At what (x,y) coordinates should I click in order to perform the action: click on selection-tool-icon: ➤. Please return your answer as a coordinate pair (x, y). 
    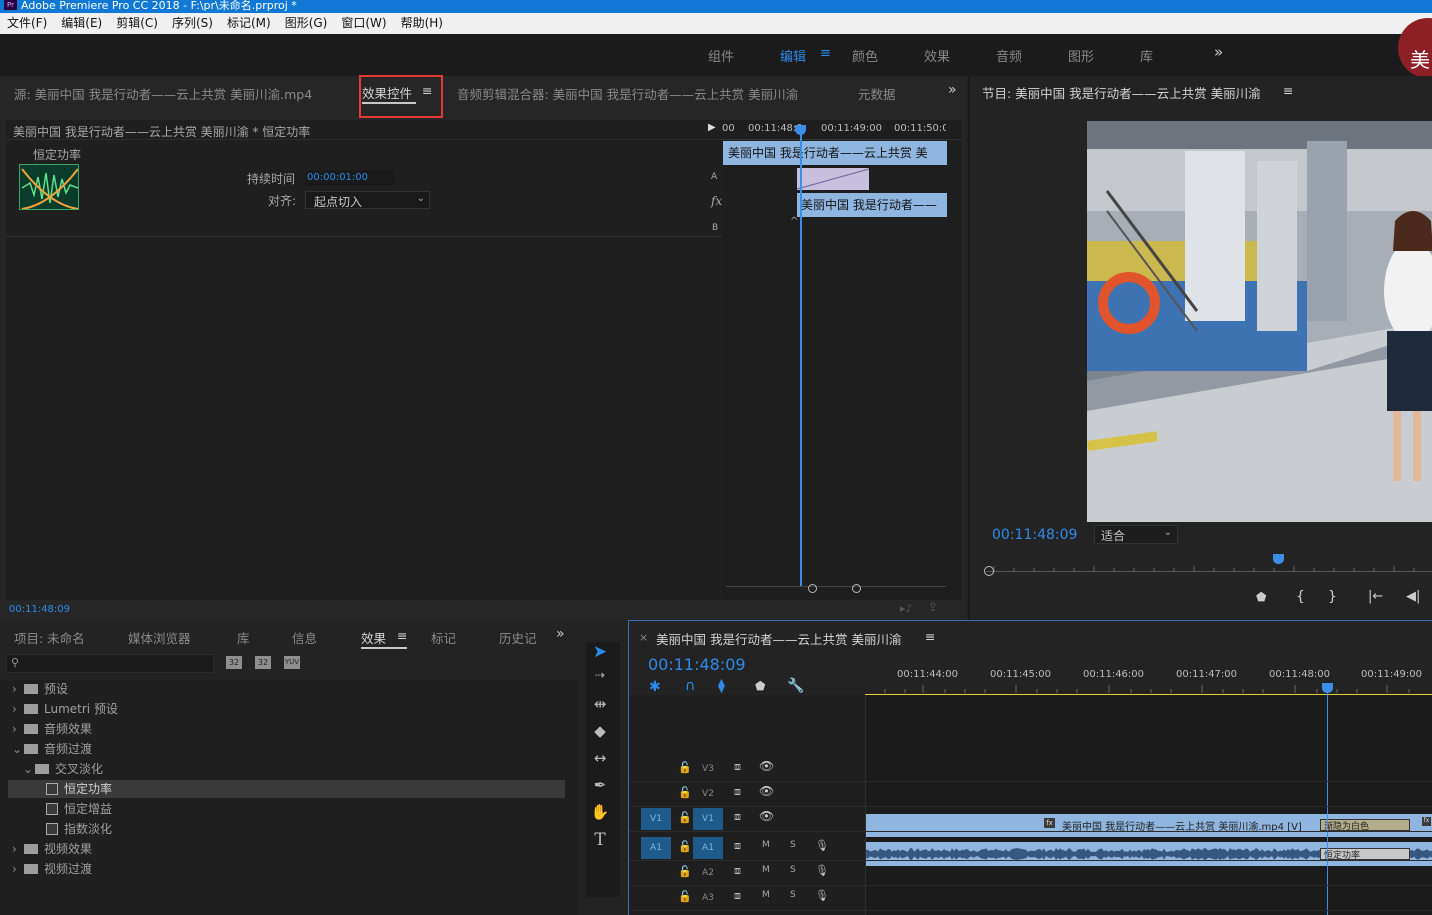
    Looking at the image, I should click on (600, 653).